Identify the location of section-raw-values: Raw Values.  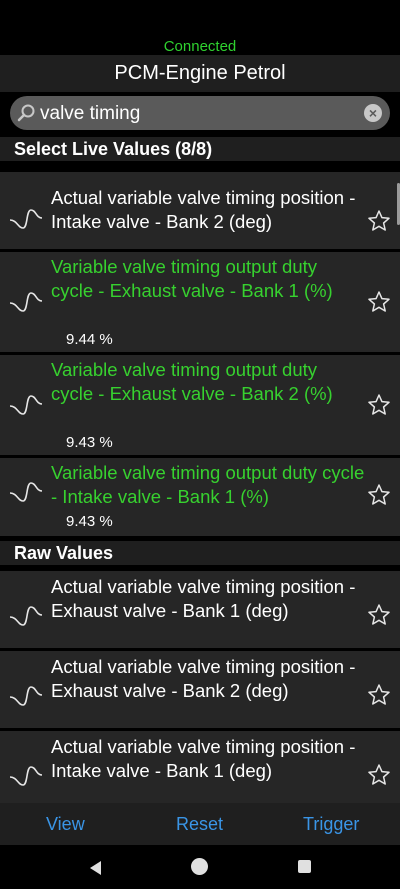
(200, 553).